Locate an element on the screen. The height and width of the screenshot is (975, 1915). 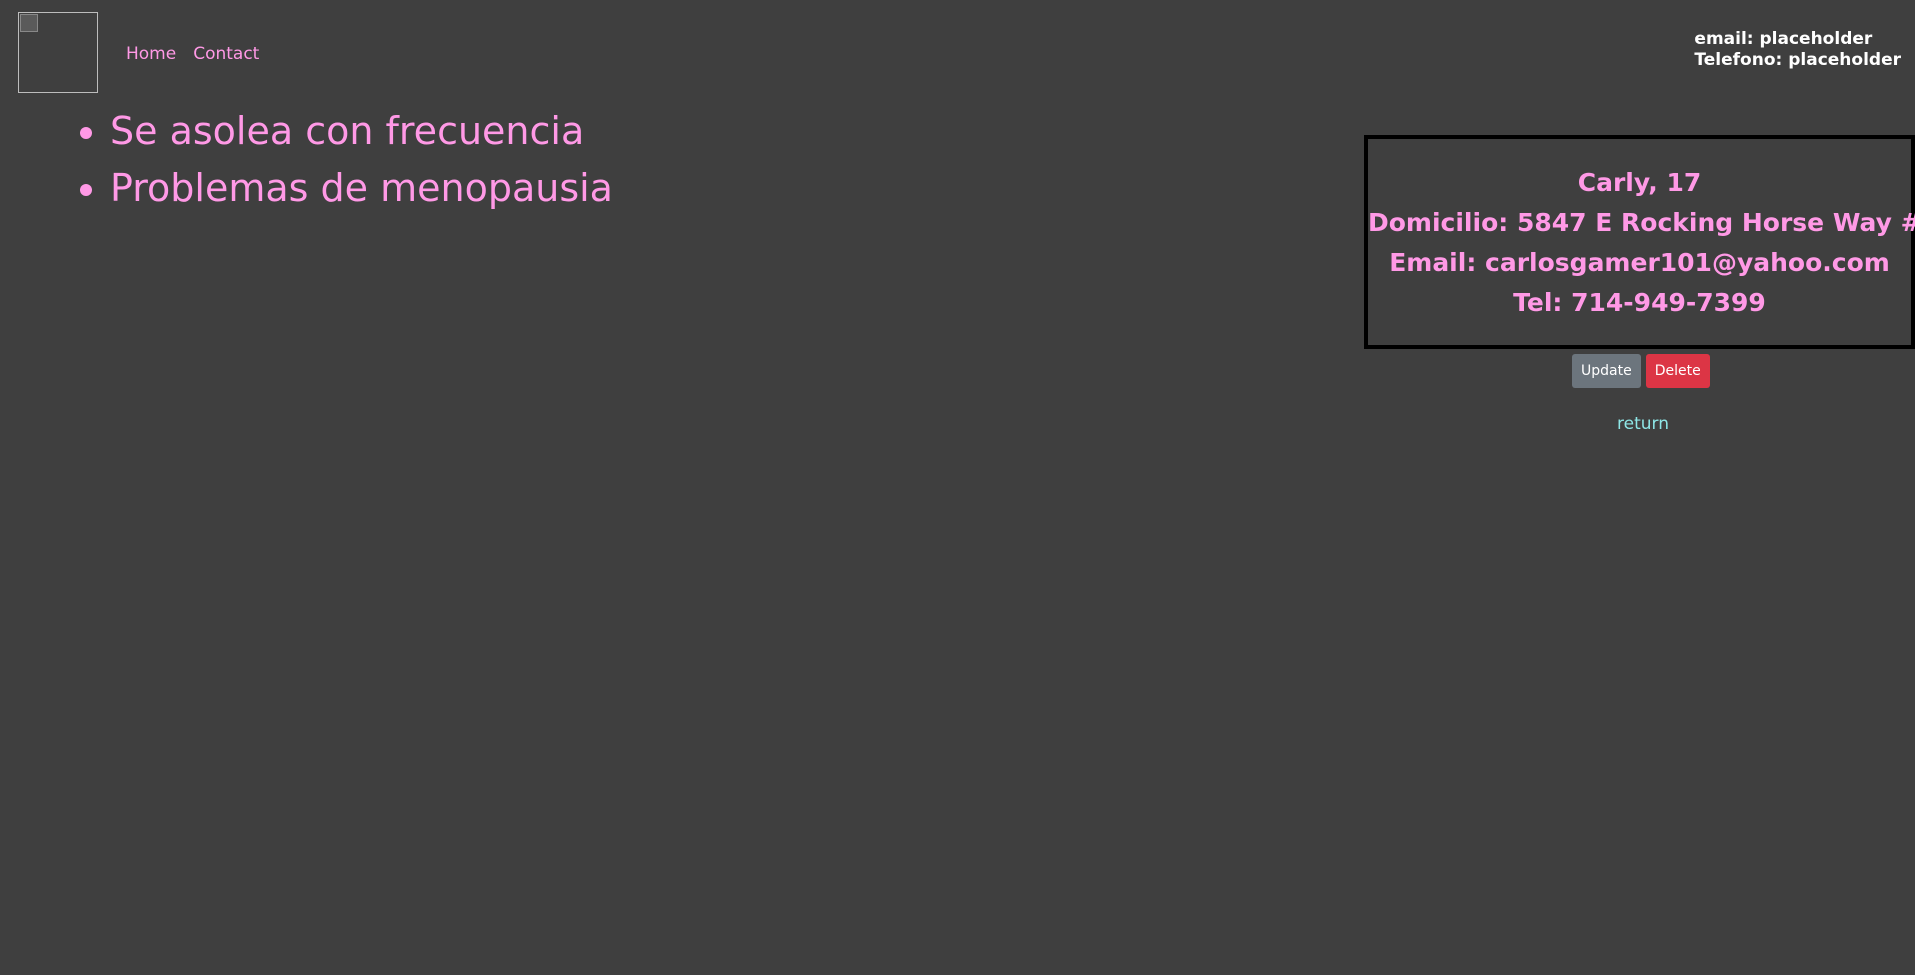
profile-actions: Update Delete is located at coordinates (1641, 371).